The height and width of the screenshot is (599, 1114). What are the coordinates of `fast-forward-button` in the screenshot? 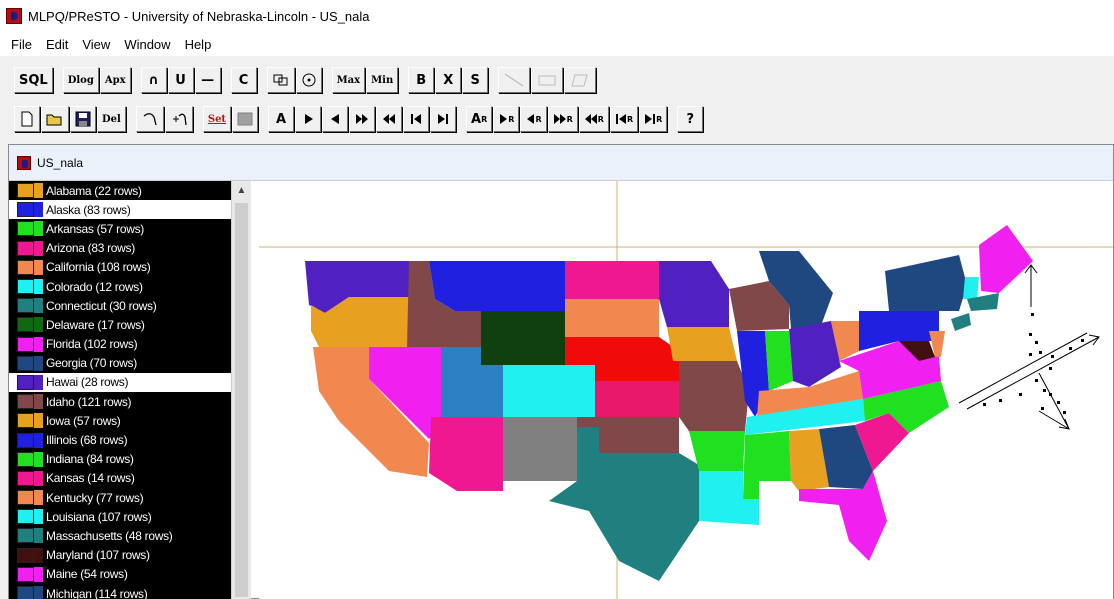 It's located at (362, 119).